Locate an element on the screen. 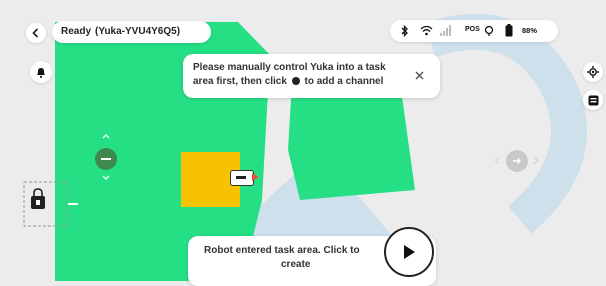 Image resolution: width=606 pixels, height=286 pixels. device-id: (Yuka-YVU4Y6Q5) is located at coordinates (138, 31).